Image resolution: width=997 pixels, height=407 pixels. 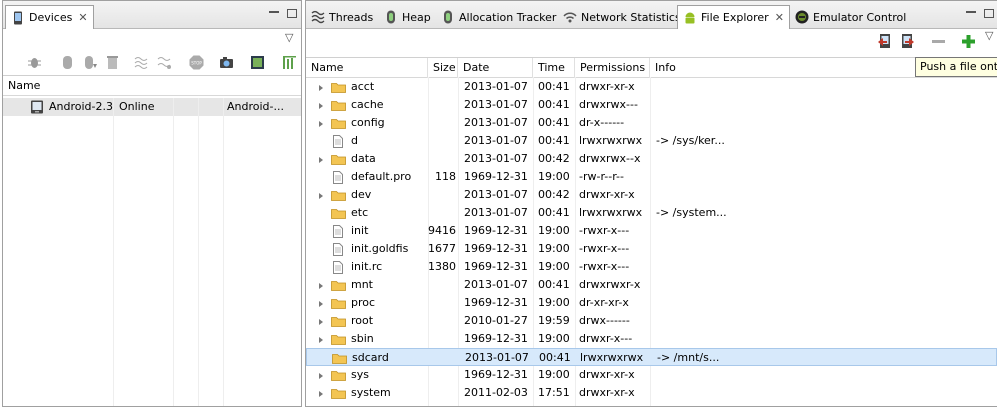 I want to click on new-folder-icon, so click(x=968, y=41).